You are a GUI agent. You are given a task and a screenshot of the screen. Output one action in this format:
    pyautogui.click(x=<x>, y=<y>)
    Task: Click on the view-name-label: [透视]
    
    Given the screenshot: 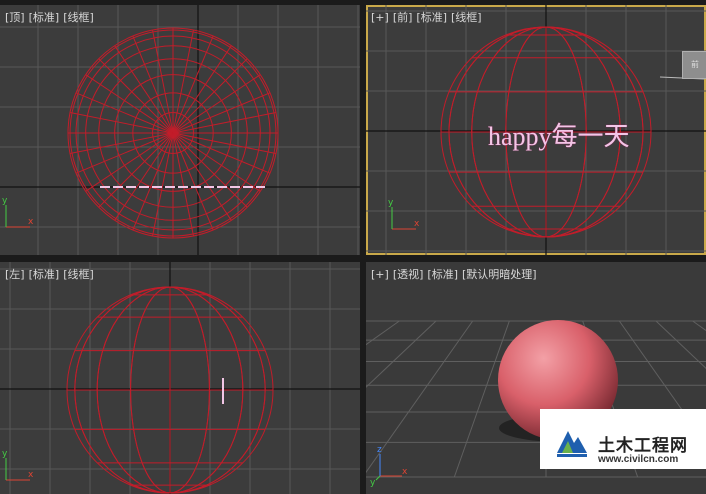 What is the action you would take?
    pyautogui.click(x=408, y=274)
    